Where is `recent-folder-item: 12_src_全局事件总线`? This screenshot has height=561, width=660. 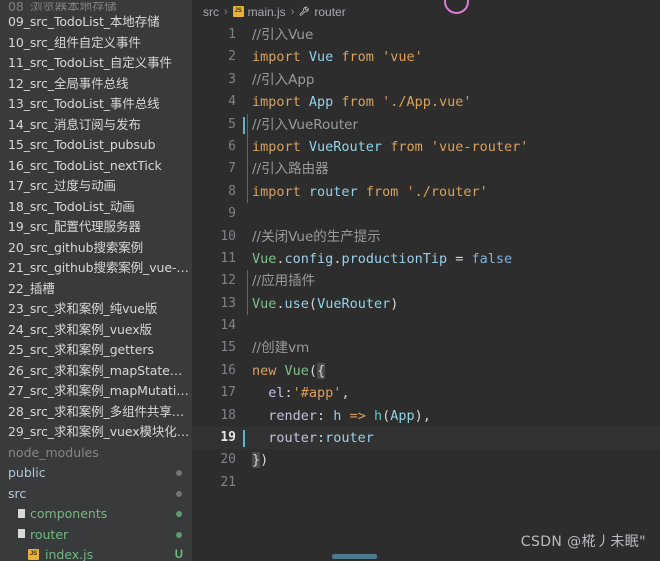 recent-folder-item: 12_src_全局事件总线 is located at coordinates (96, 84).